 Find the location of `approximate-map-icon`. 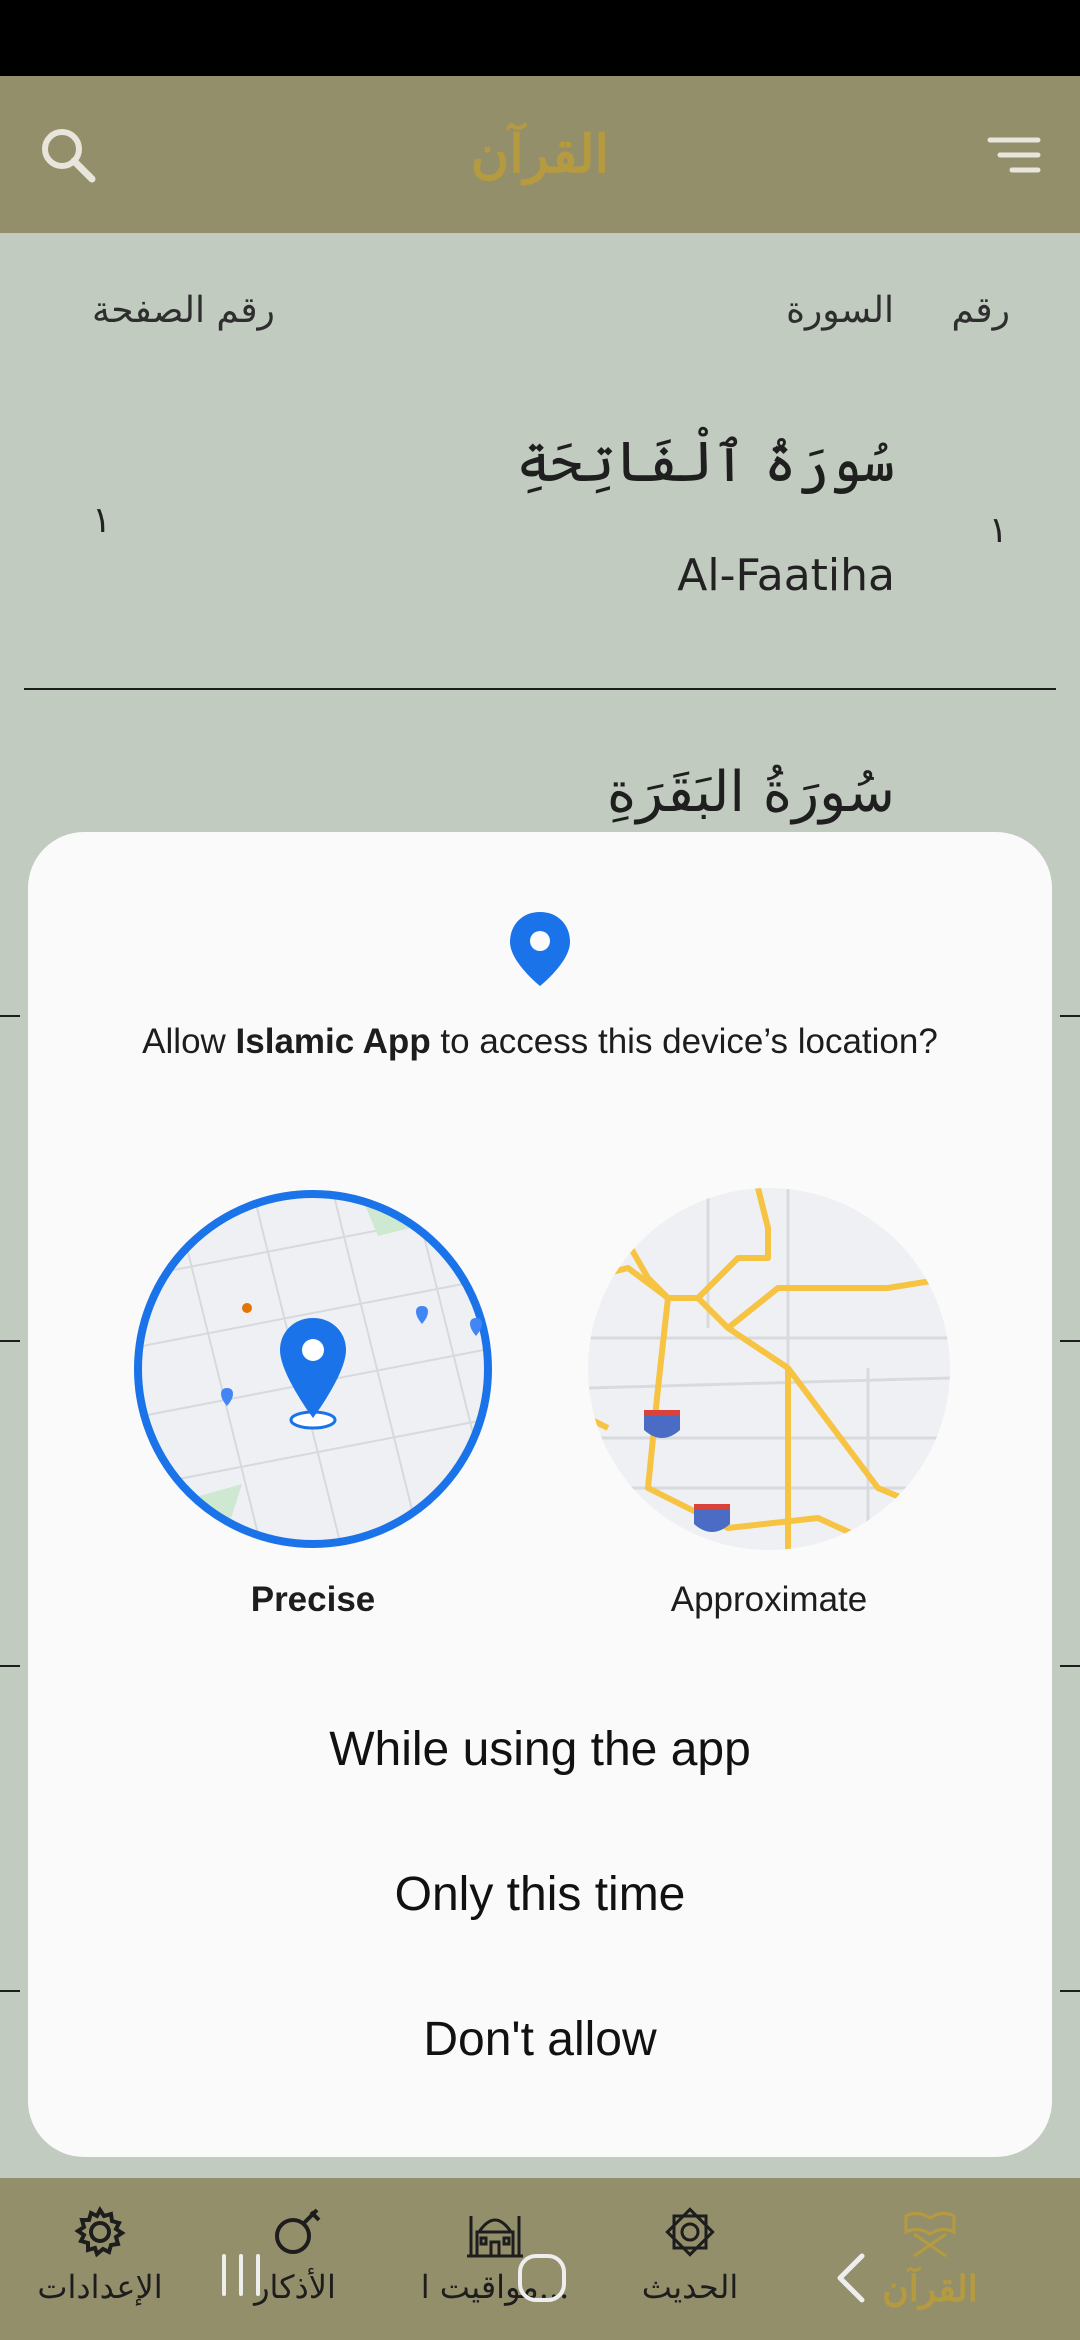

approximate-map-icon is located at coordinates (769, 1369).